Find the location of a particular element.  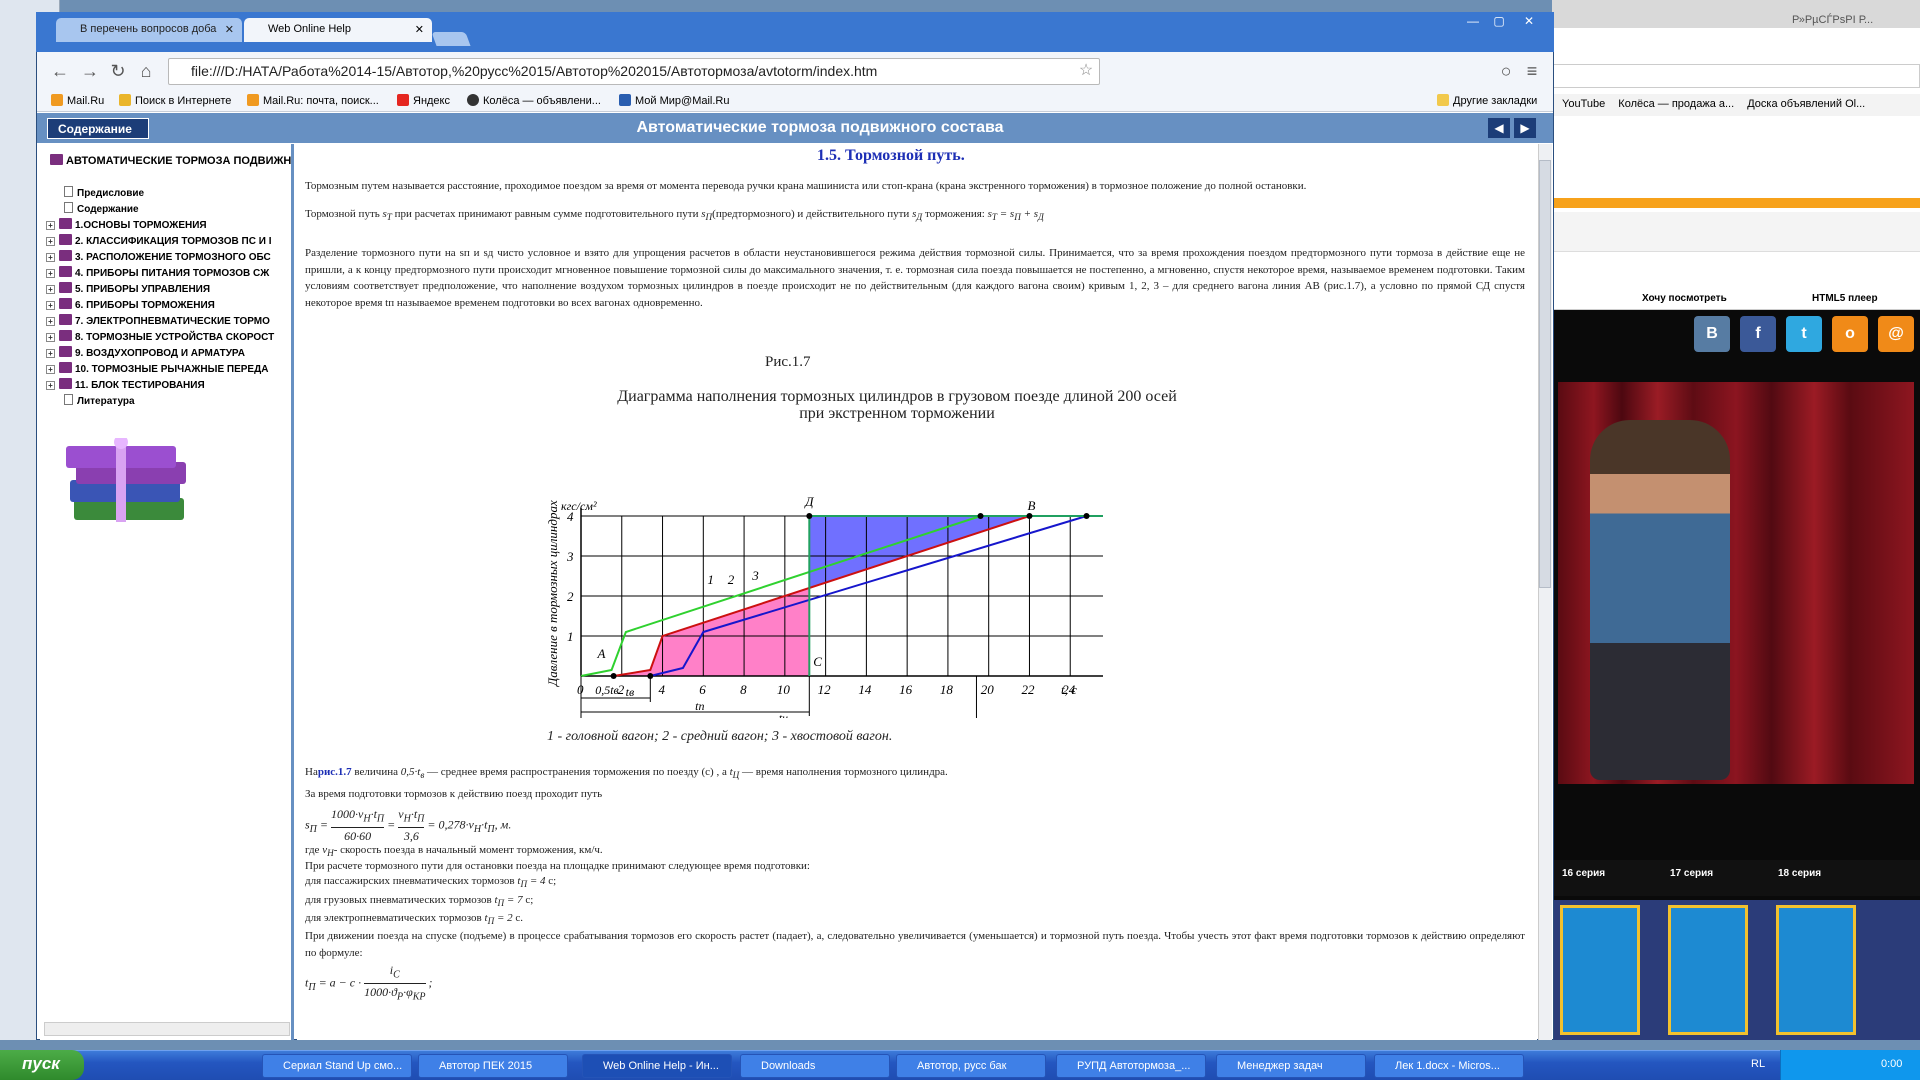

y-tick-label: 1 is located at coordinates (570, 636).